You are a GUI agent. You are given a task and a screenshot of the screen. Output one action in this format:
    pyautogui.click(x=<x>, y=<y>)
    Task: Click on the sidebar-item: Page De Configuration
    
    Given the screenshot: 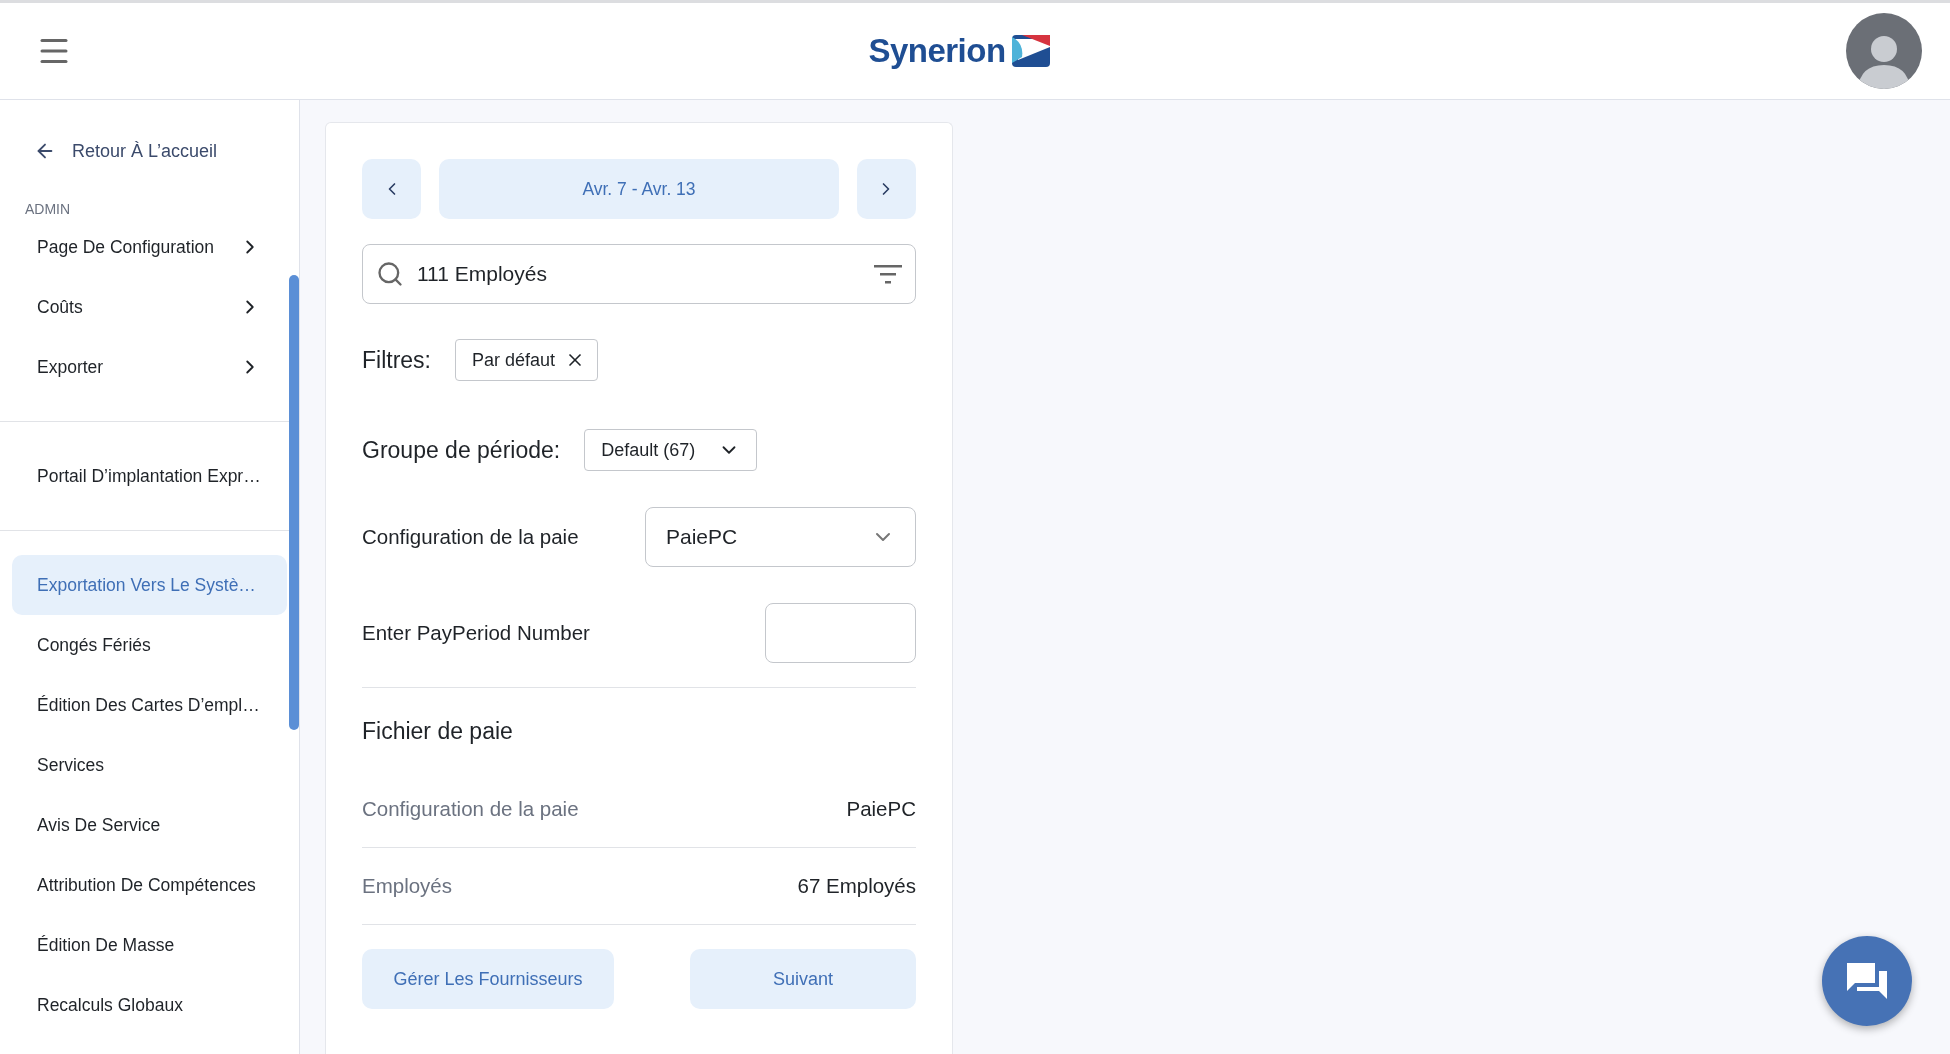 What is the action you would take?
    pyautogui.click(x=149, y=247)
    